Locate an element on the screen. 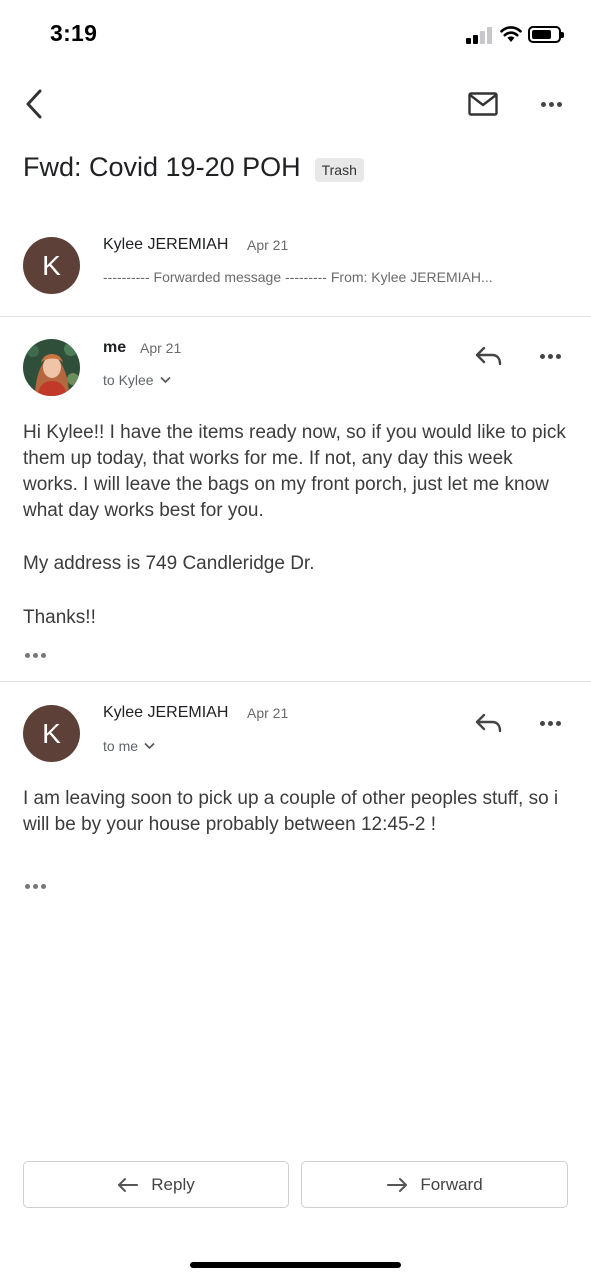  subject-row: Fwd: Covid 19-20 POH Trash is located at coordinates (193, 167).